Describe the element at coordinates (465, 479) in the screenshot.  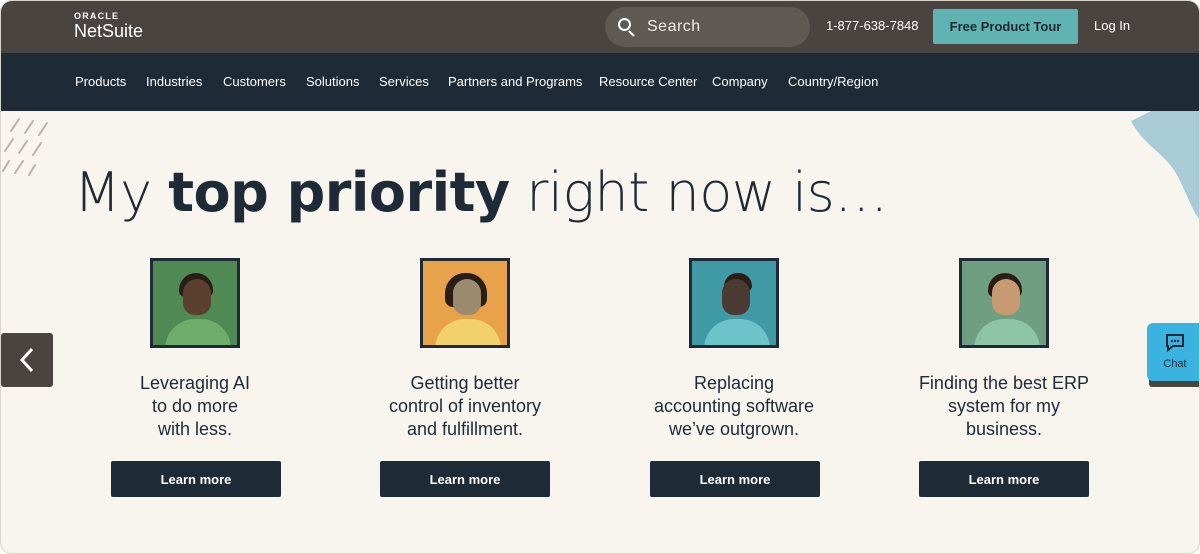
I see `learn-more-button-inventory: Learn more` at that location.